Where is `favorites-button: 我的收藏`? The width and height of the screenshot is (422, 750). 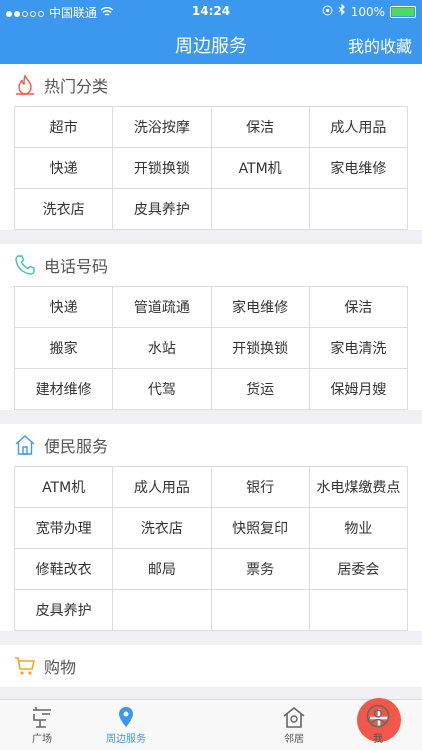
favorites-button: 我的收藏 is located at coordinates (380, 45).